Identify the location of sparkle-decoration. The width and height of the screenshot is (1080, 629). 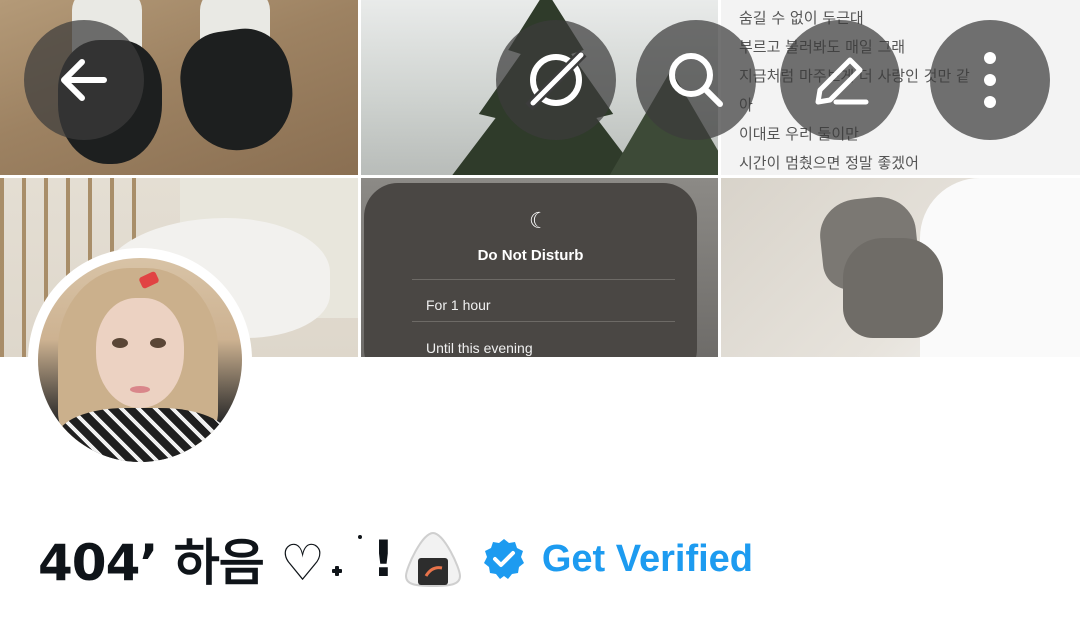
(348, 559).